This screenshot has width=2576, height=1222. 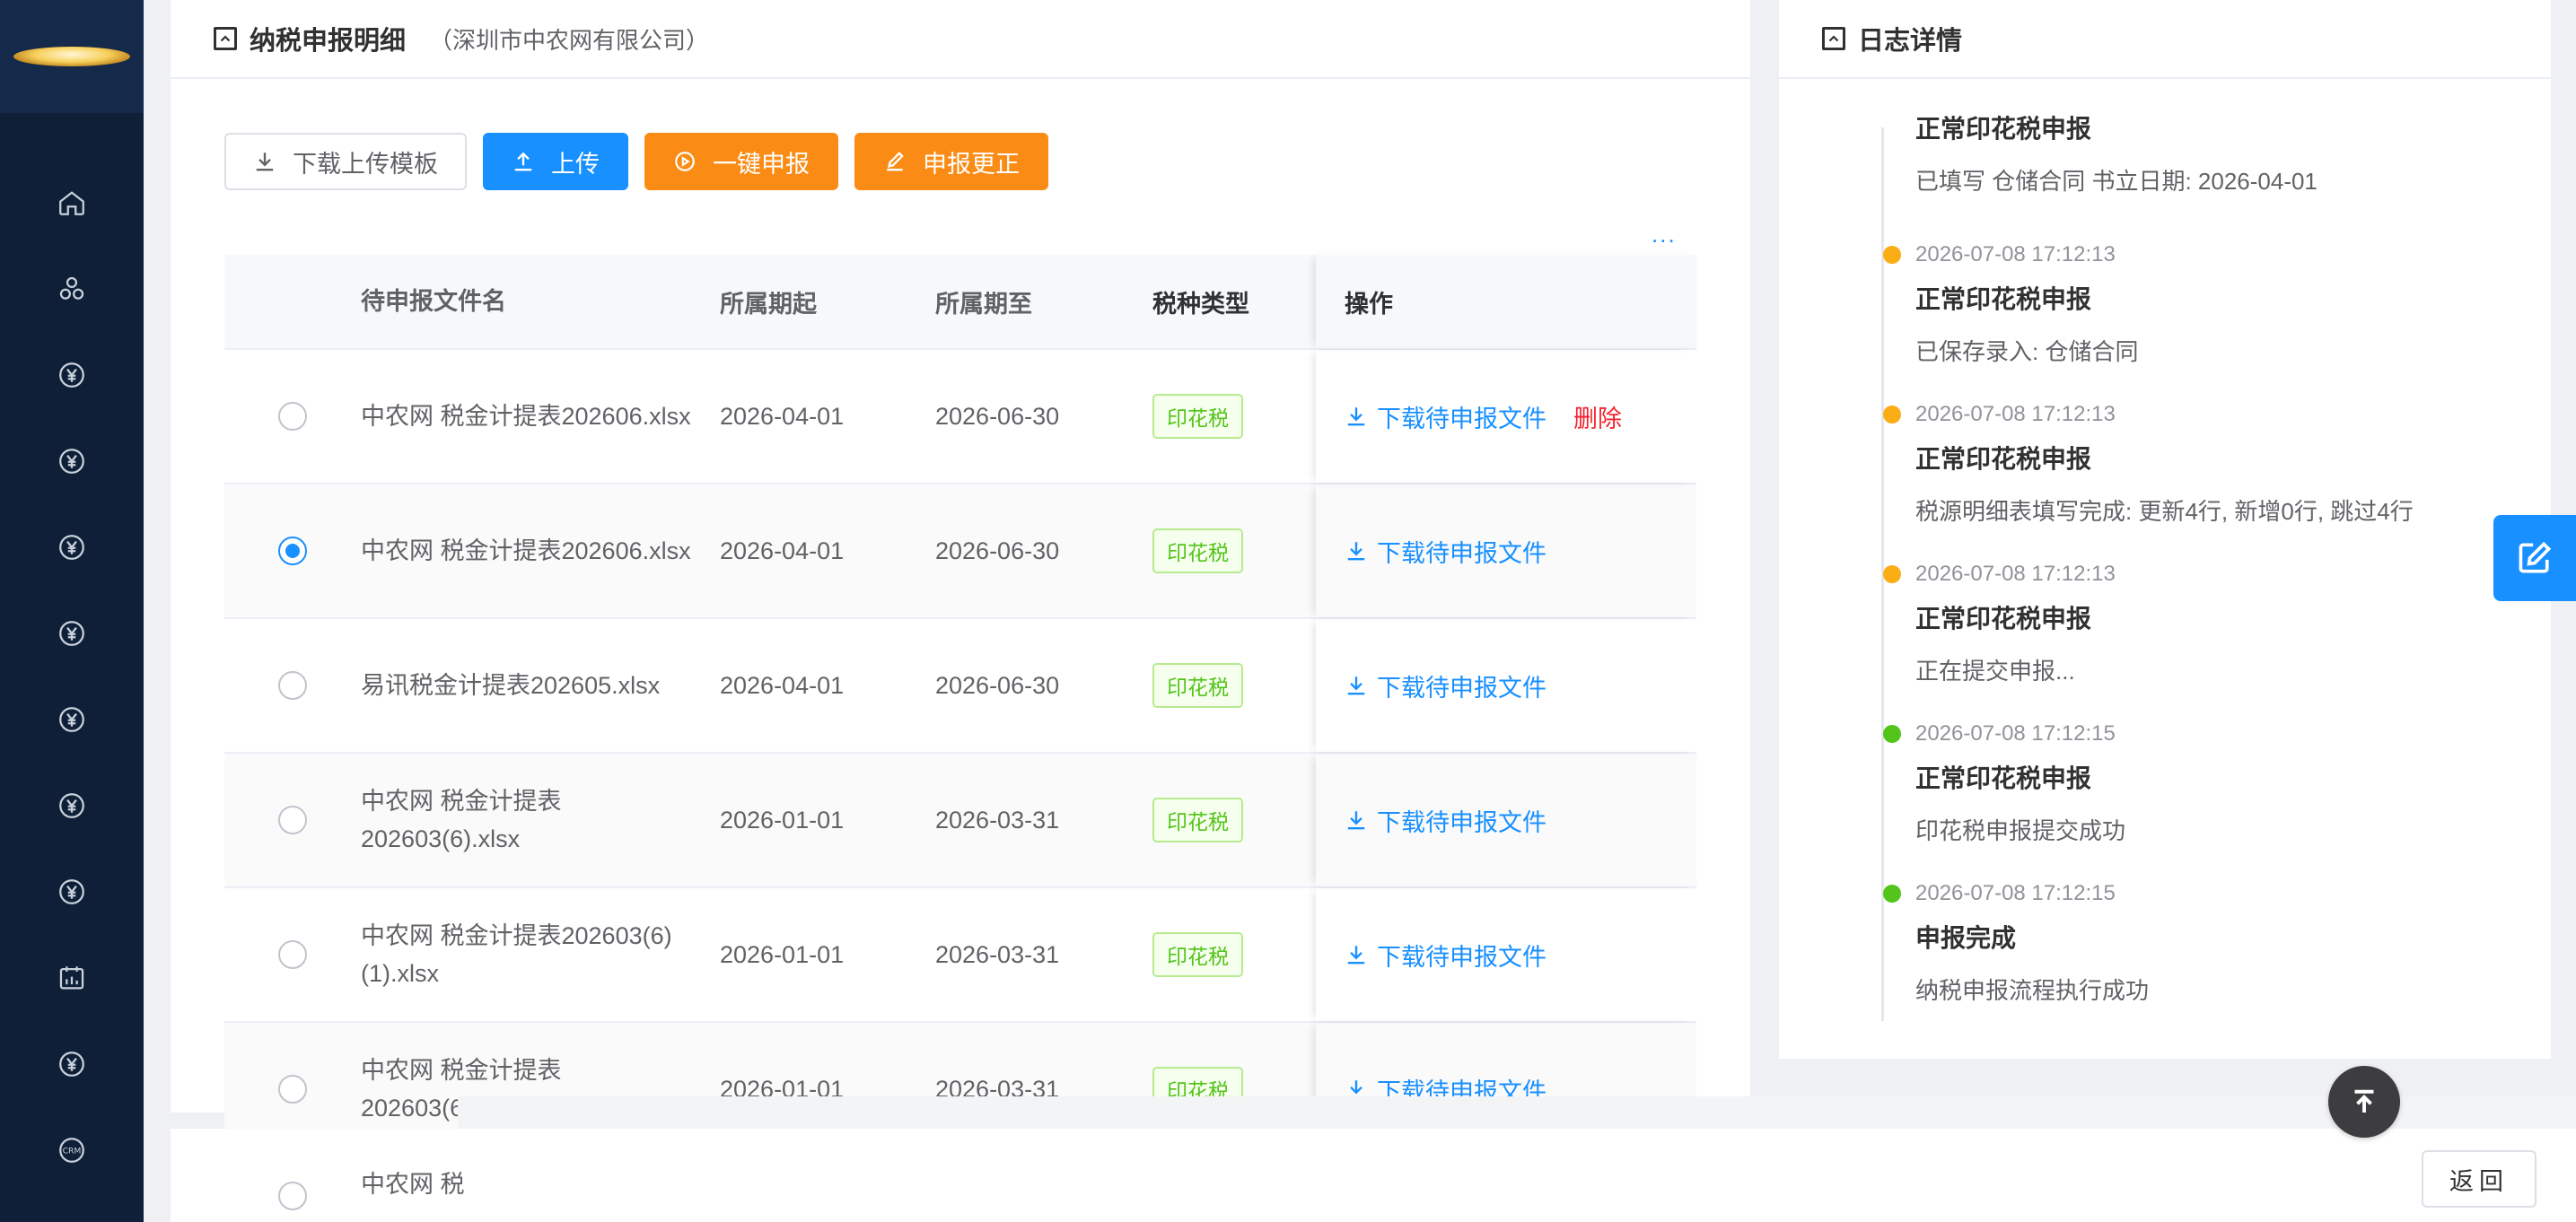 What do you see at coordinates (2015, 733) in the screenshot?
I see `timeline-time: 2026-07-08 17:12:15` at bounding box center [2015, 733].